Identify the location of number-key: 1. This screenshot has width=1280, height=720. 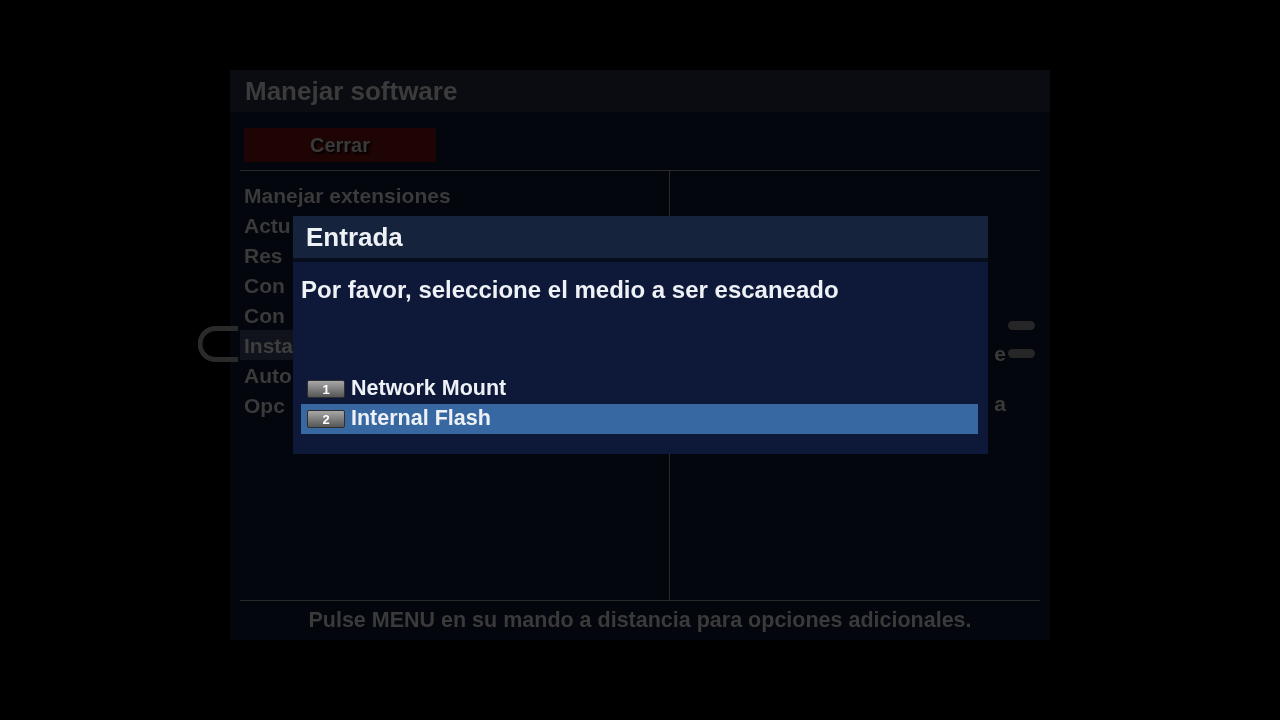
(326, 389).